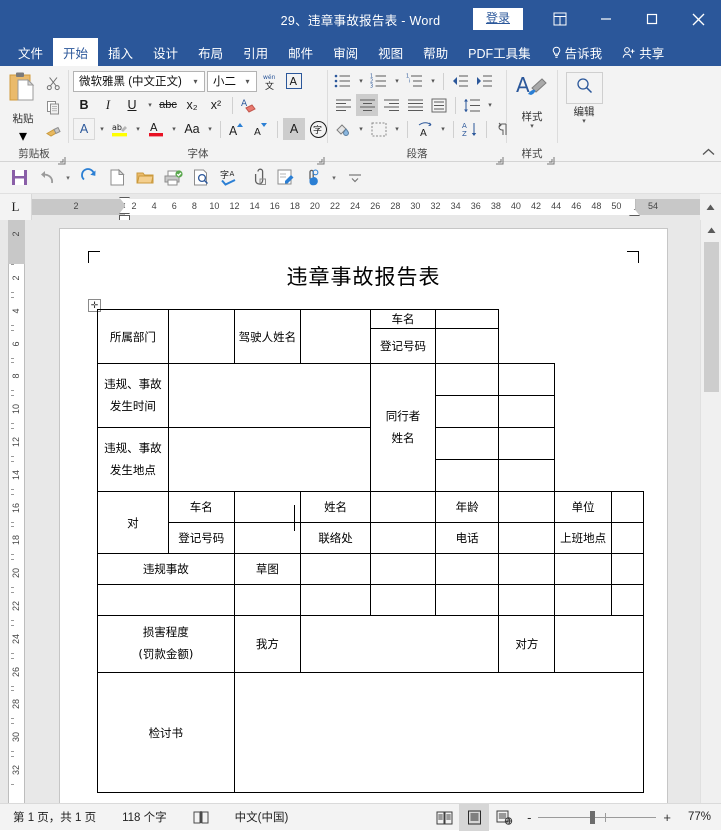  I want to click on web-layout-icon, so click(504, 817).